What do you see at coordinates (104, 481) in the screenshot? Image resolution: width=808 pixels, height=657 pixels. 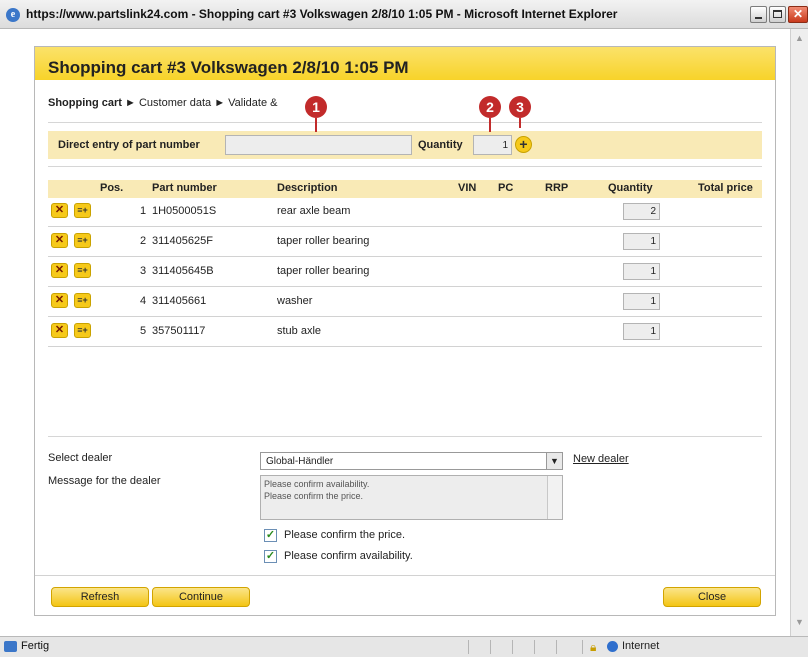 I see `message-label: Message for the dealer` at bounding box center [104, 481].